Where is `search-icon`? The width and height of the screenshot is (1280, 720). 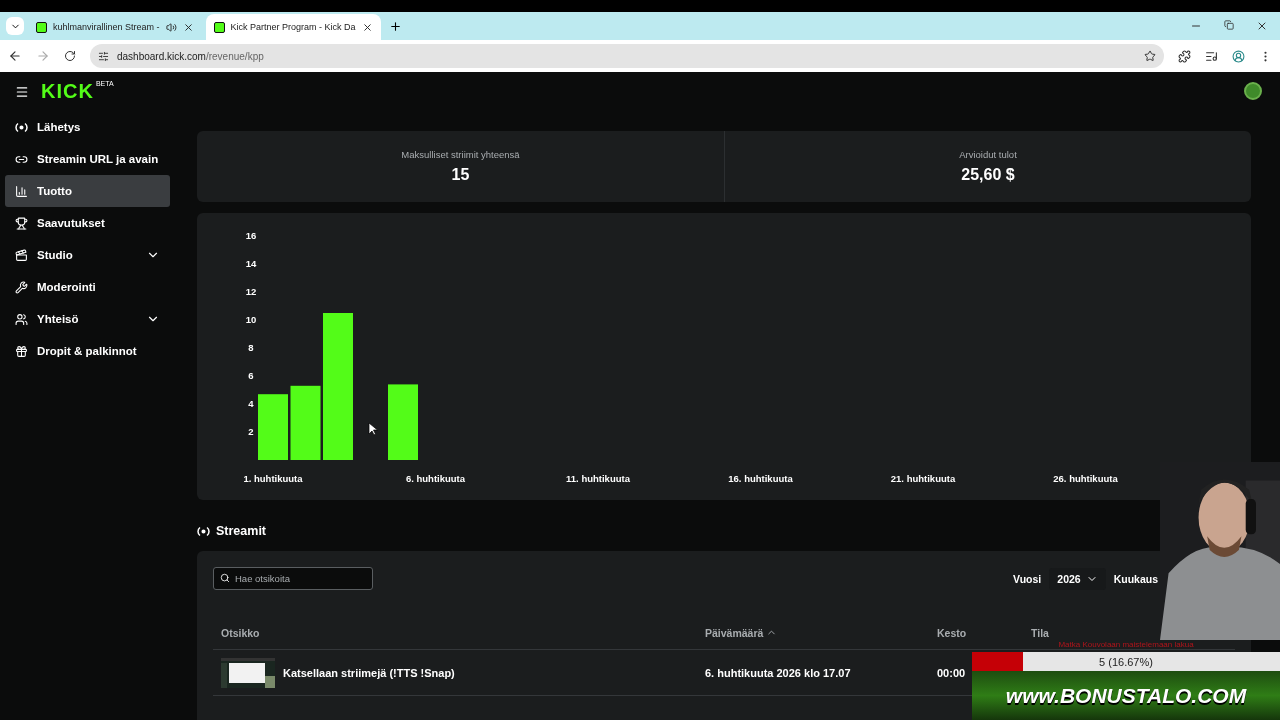 search-icon is located at coordinates (225, 578).